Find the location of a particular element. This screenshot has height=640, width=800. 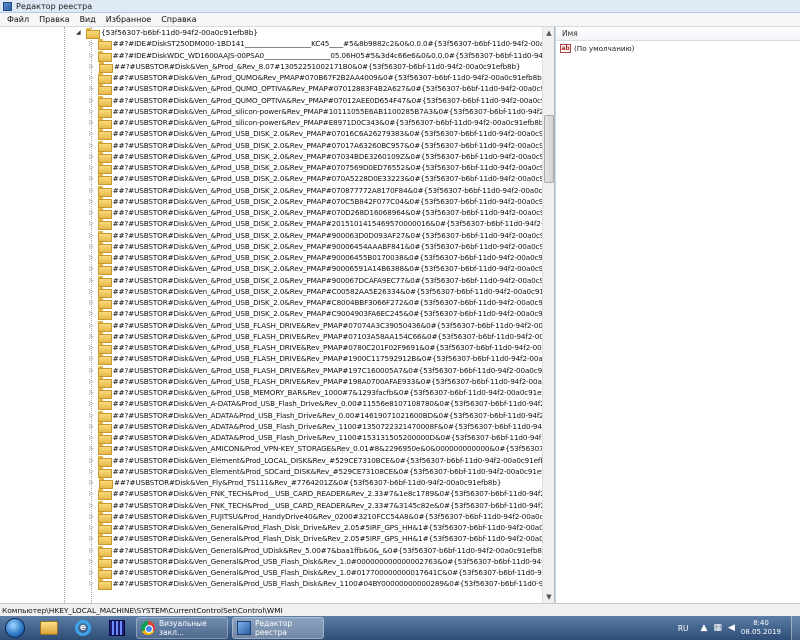

menu-help: Справка is located at coordinates (178, 19).